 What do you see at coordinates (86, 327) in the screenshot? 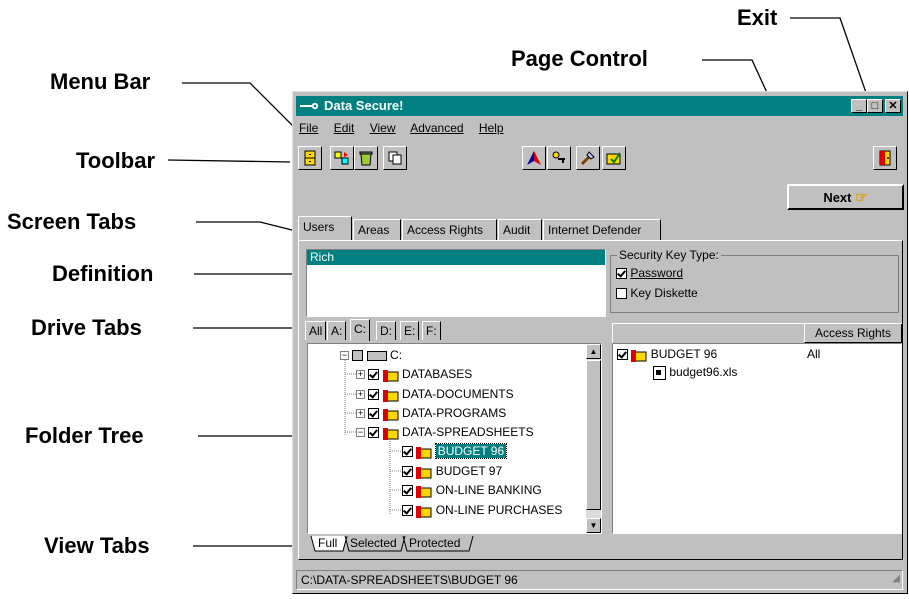
I see `callout-drive-tabs: Drive Tabs` at bounding box center [86, 327].